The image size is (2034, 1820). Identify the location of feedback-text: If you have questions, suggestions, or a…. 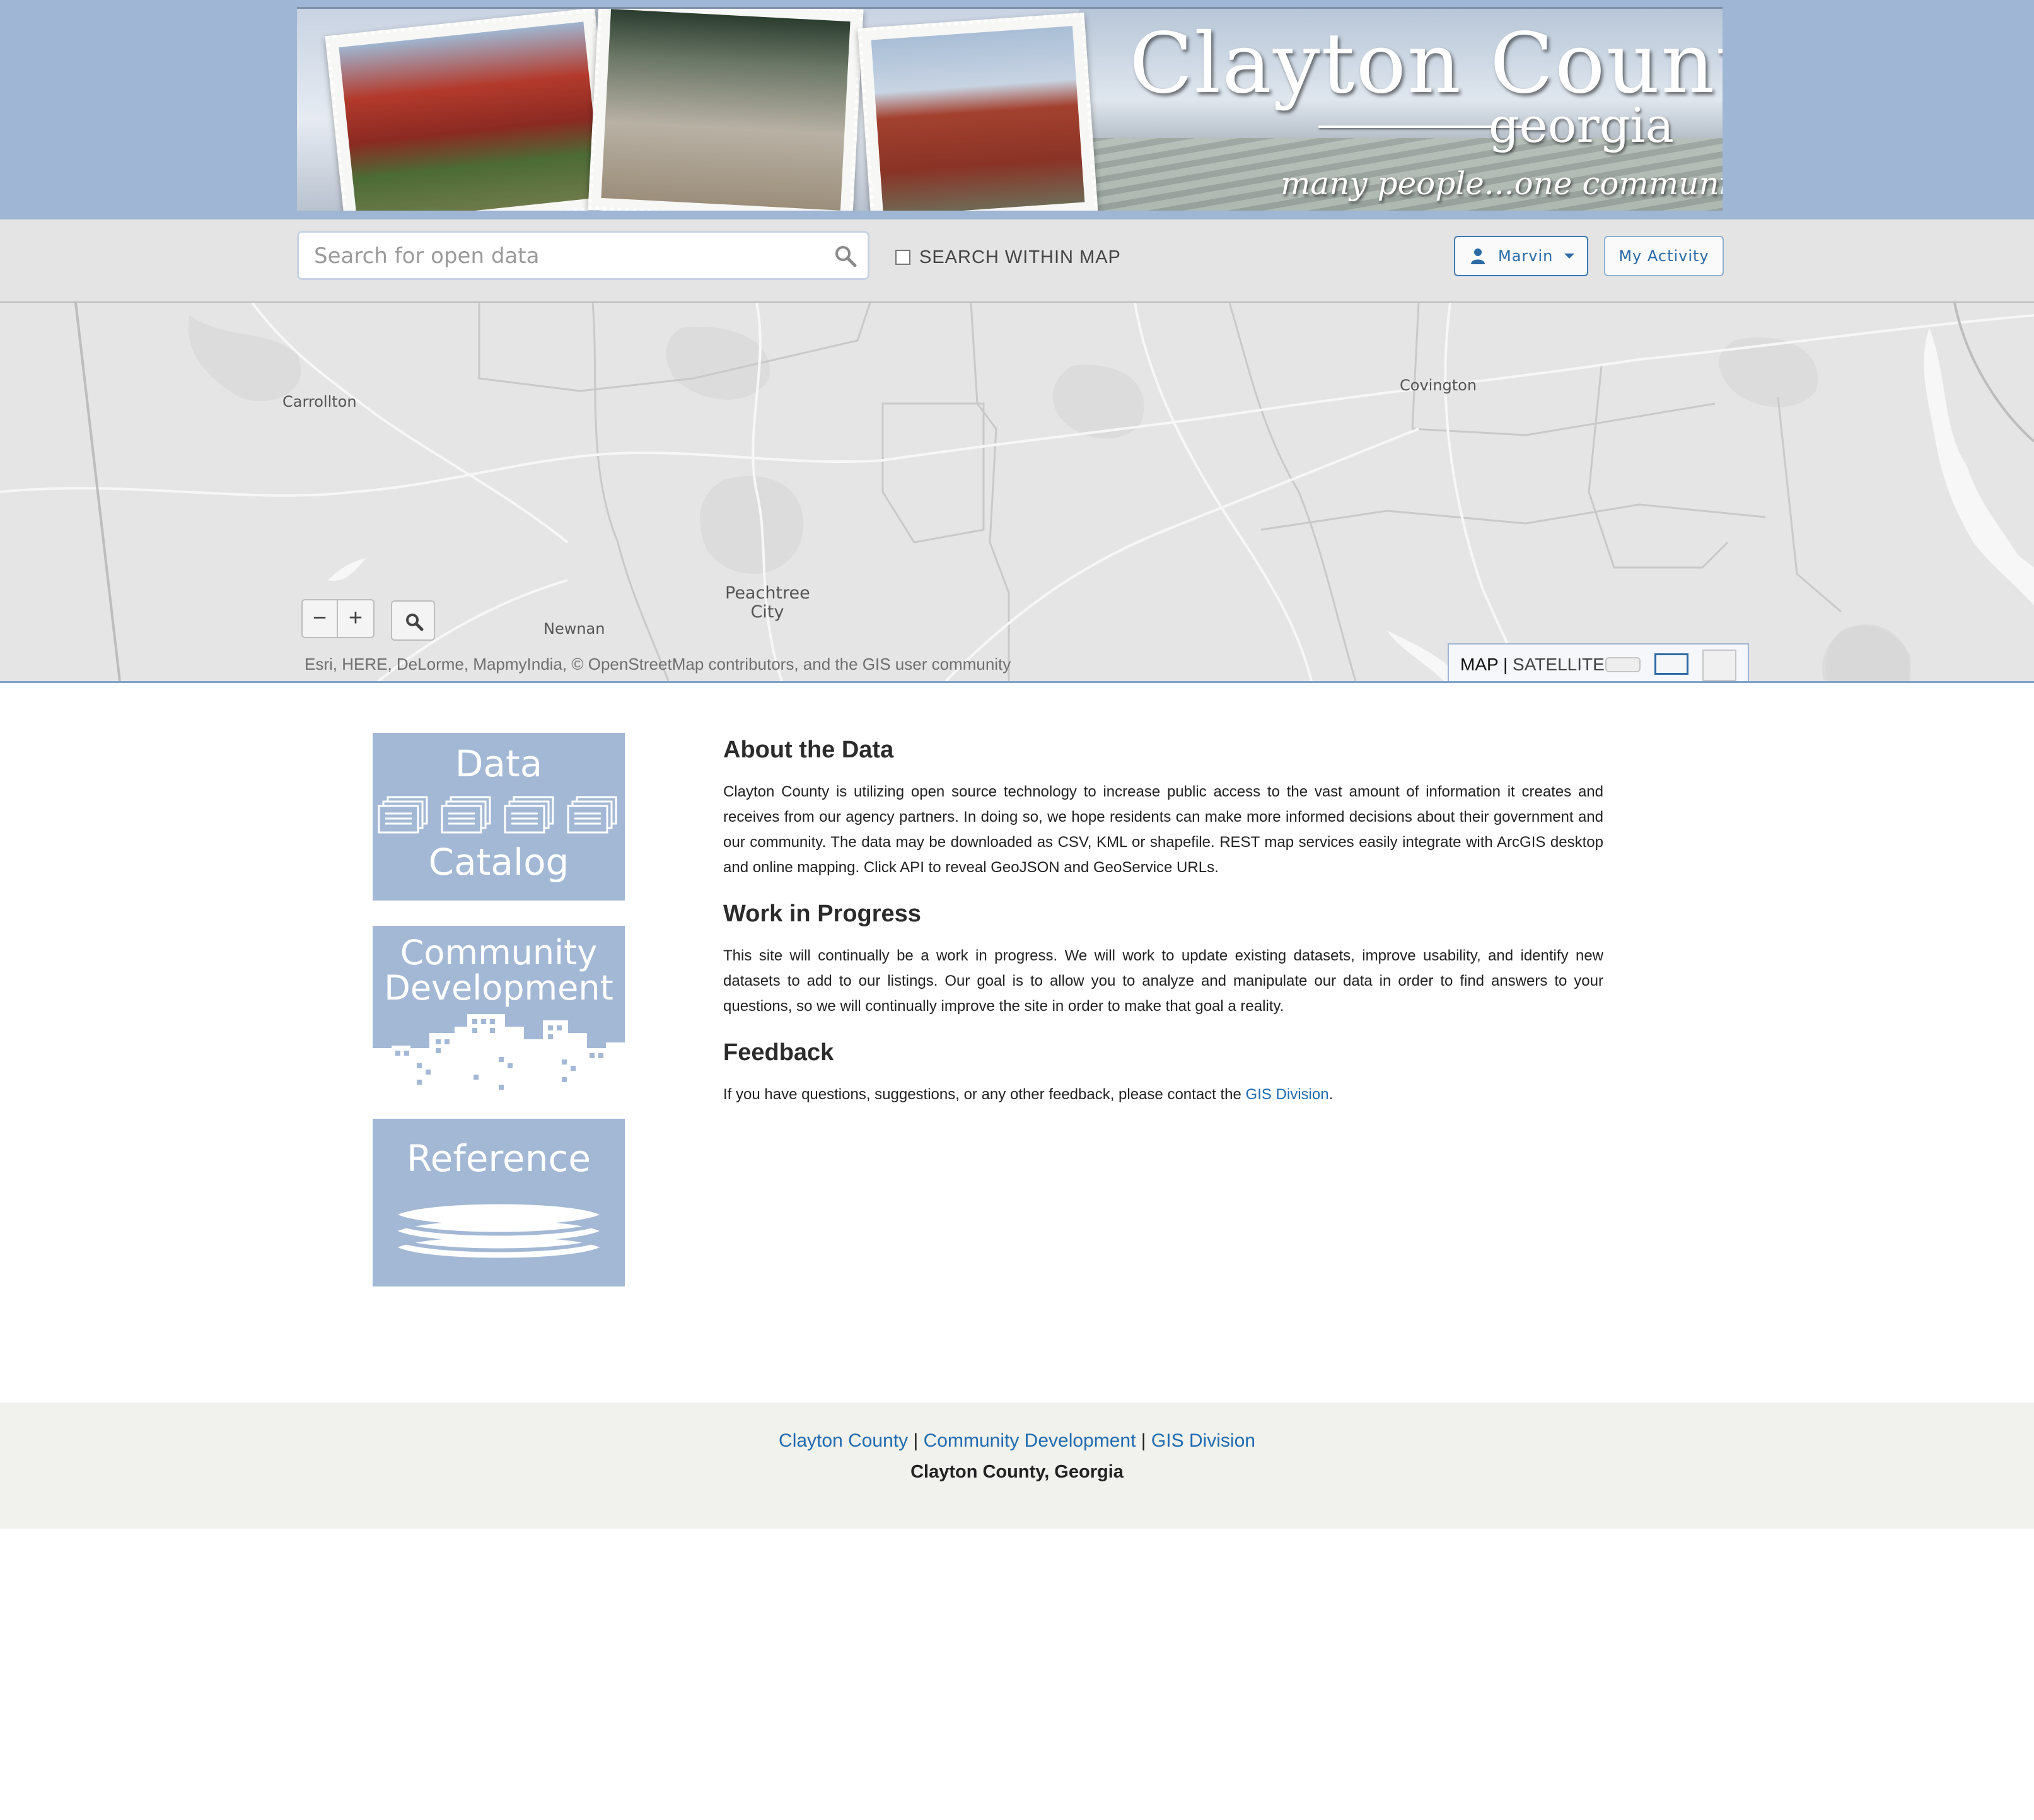
(984, 1094).